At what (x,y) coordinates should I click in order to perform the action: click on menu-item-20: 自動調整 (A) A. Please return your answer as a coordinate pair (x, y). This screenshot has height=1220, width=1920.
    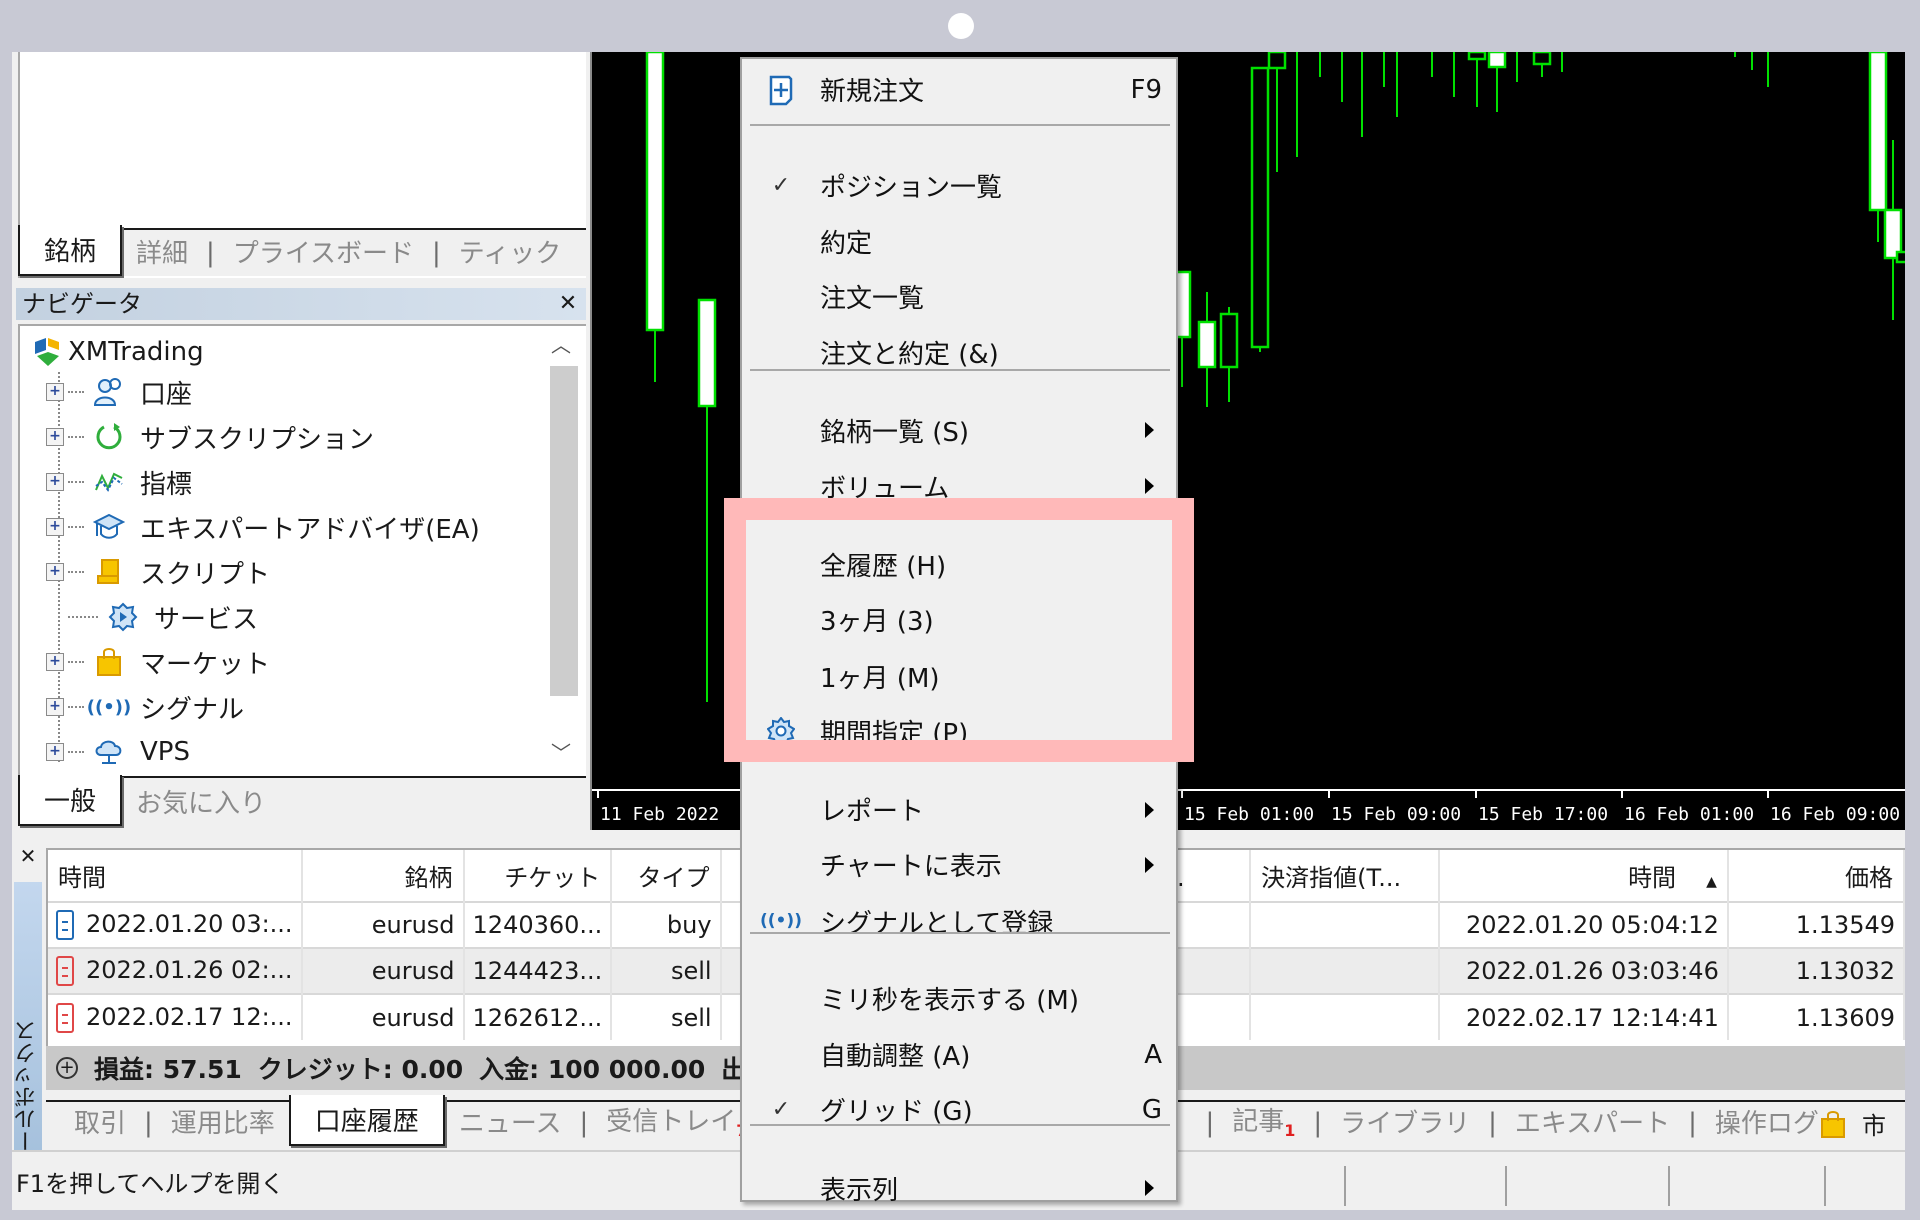
    Looking at the image, I should click on (959, 1055).